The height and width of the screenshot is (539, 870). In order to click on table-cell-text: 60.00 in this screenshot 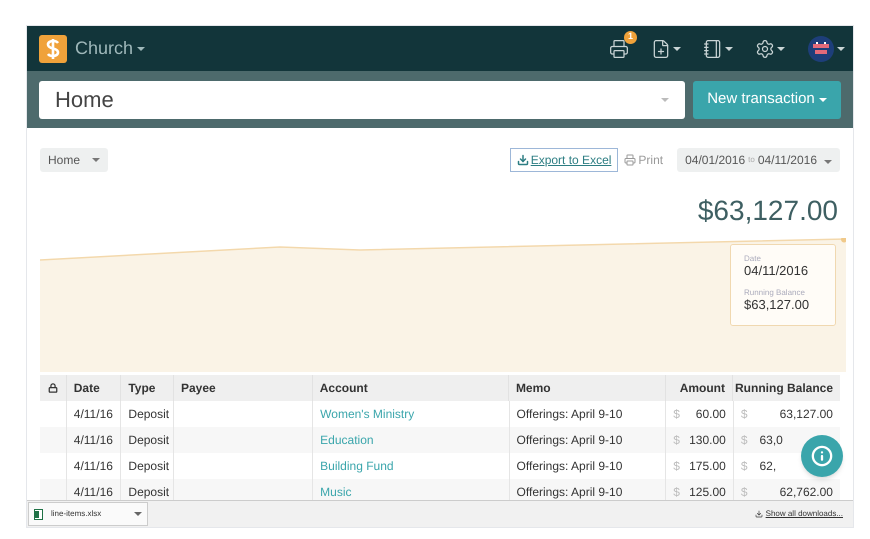, I will do `click(711, 414)`.